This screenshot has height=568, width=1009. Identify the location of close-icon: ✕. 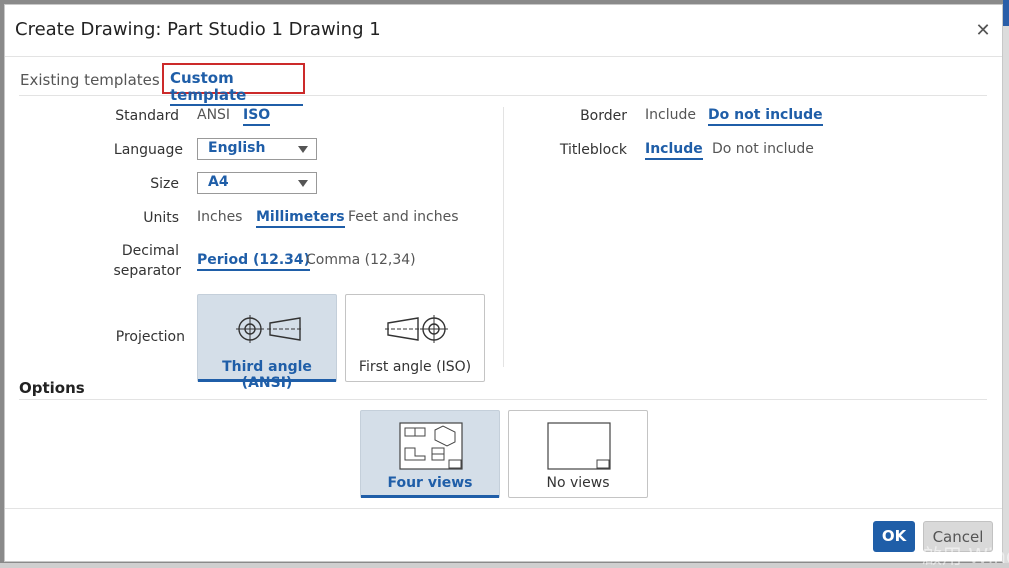
(983, 31).